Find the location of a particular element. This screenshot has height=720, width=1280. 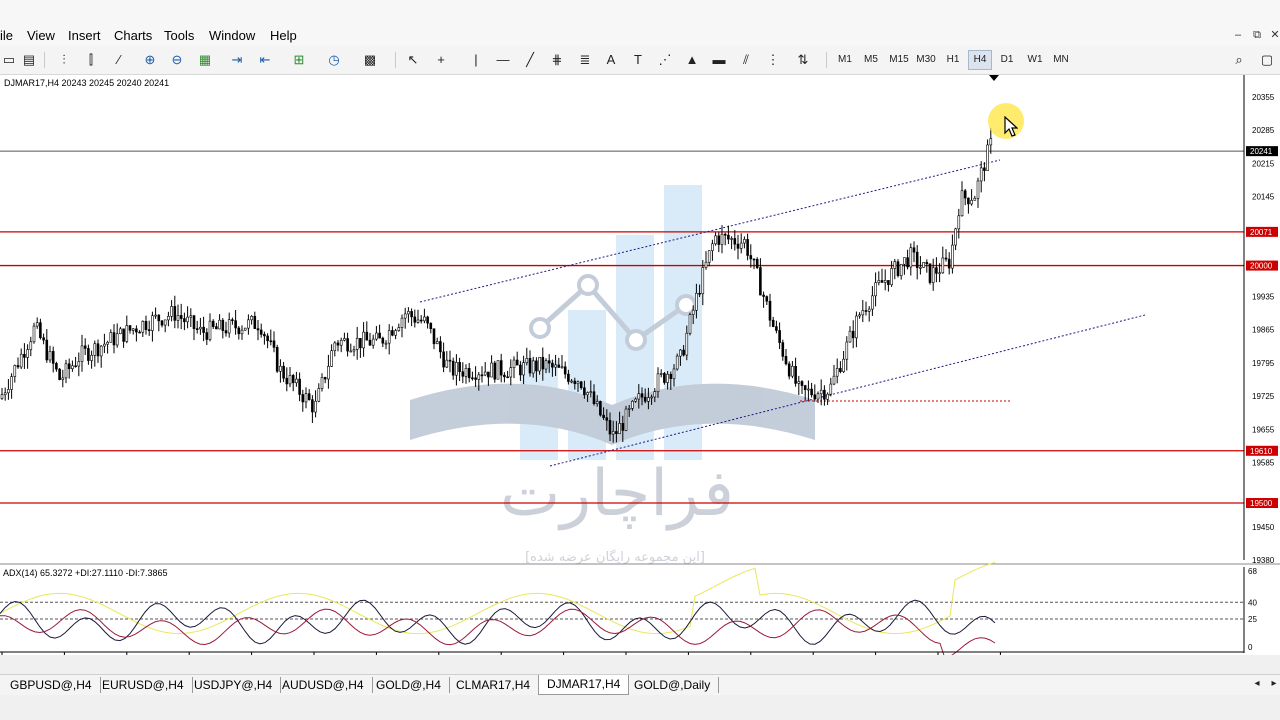

menu-insert: Insert is located at coordinates (84, 35).